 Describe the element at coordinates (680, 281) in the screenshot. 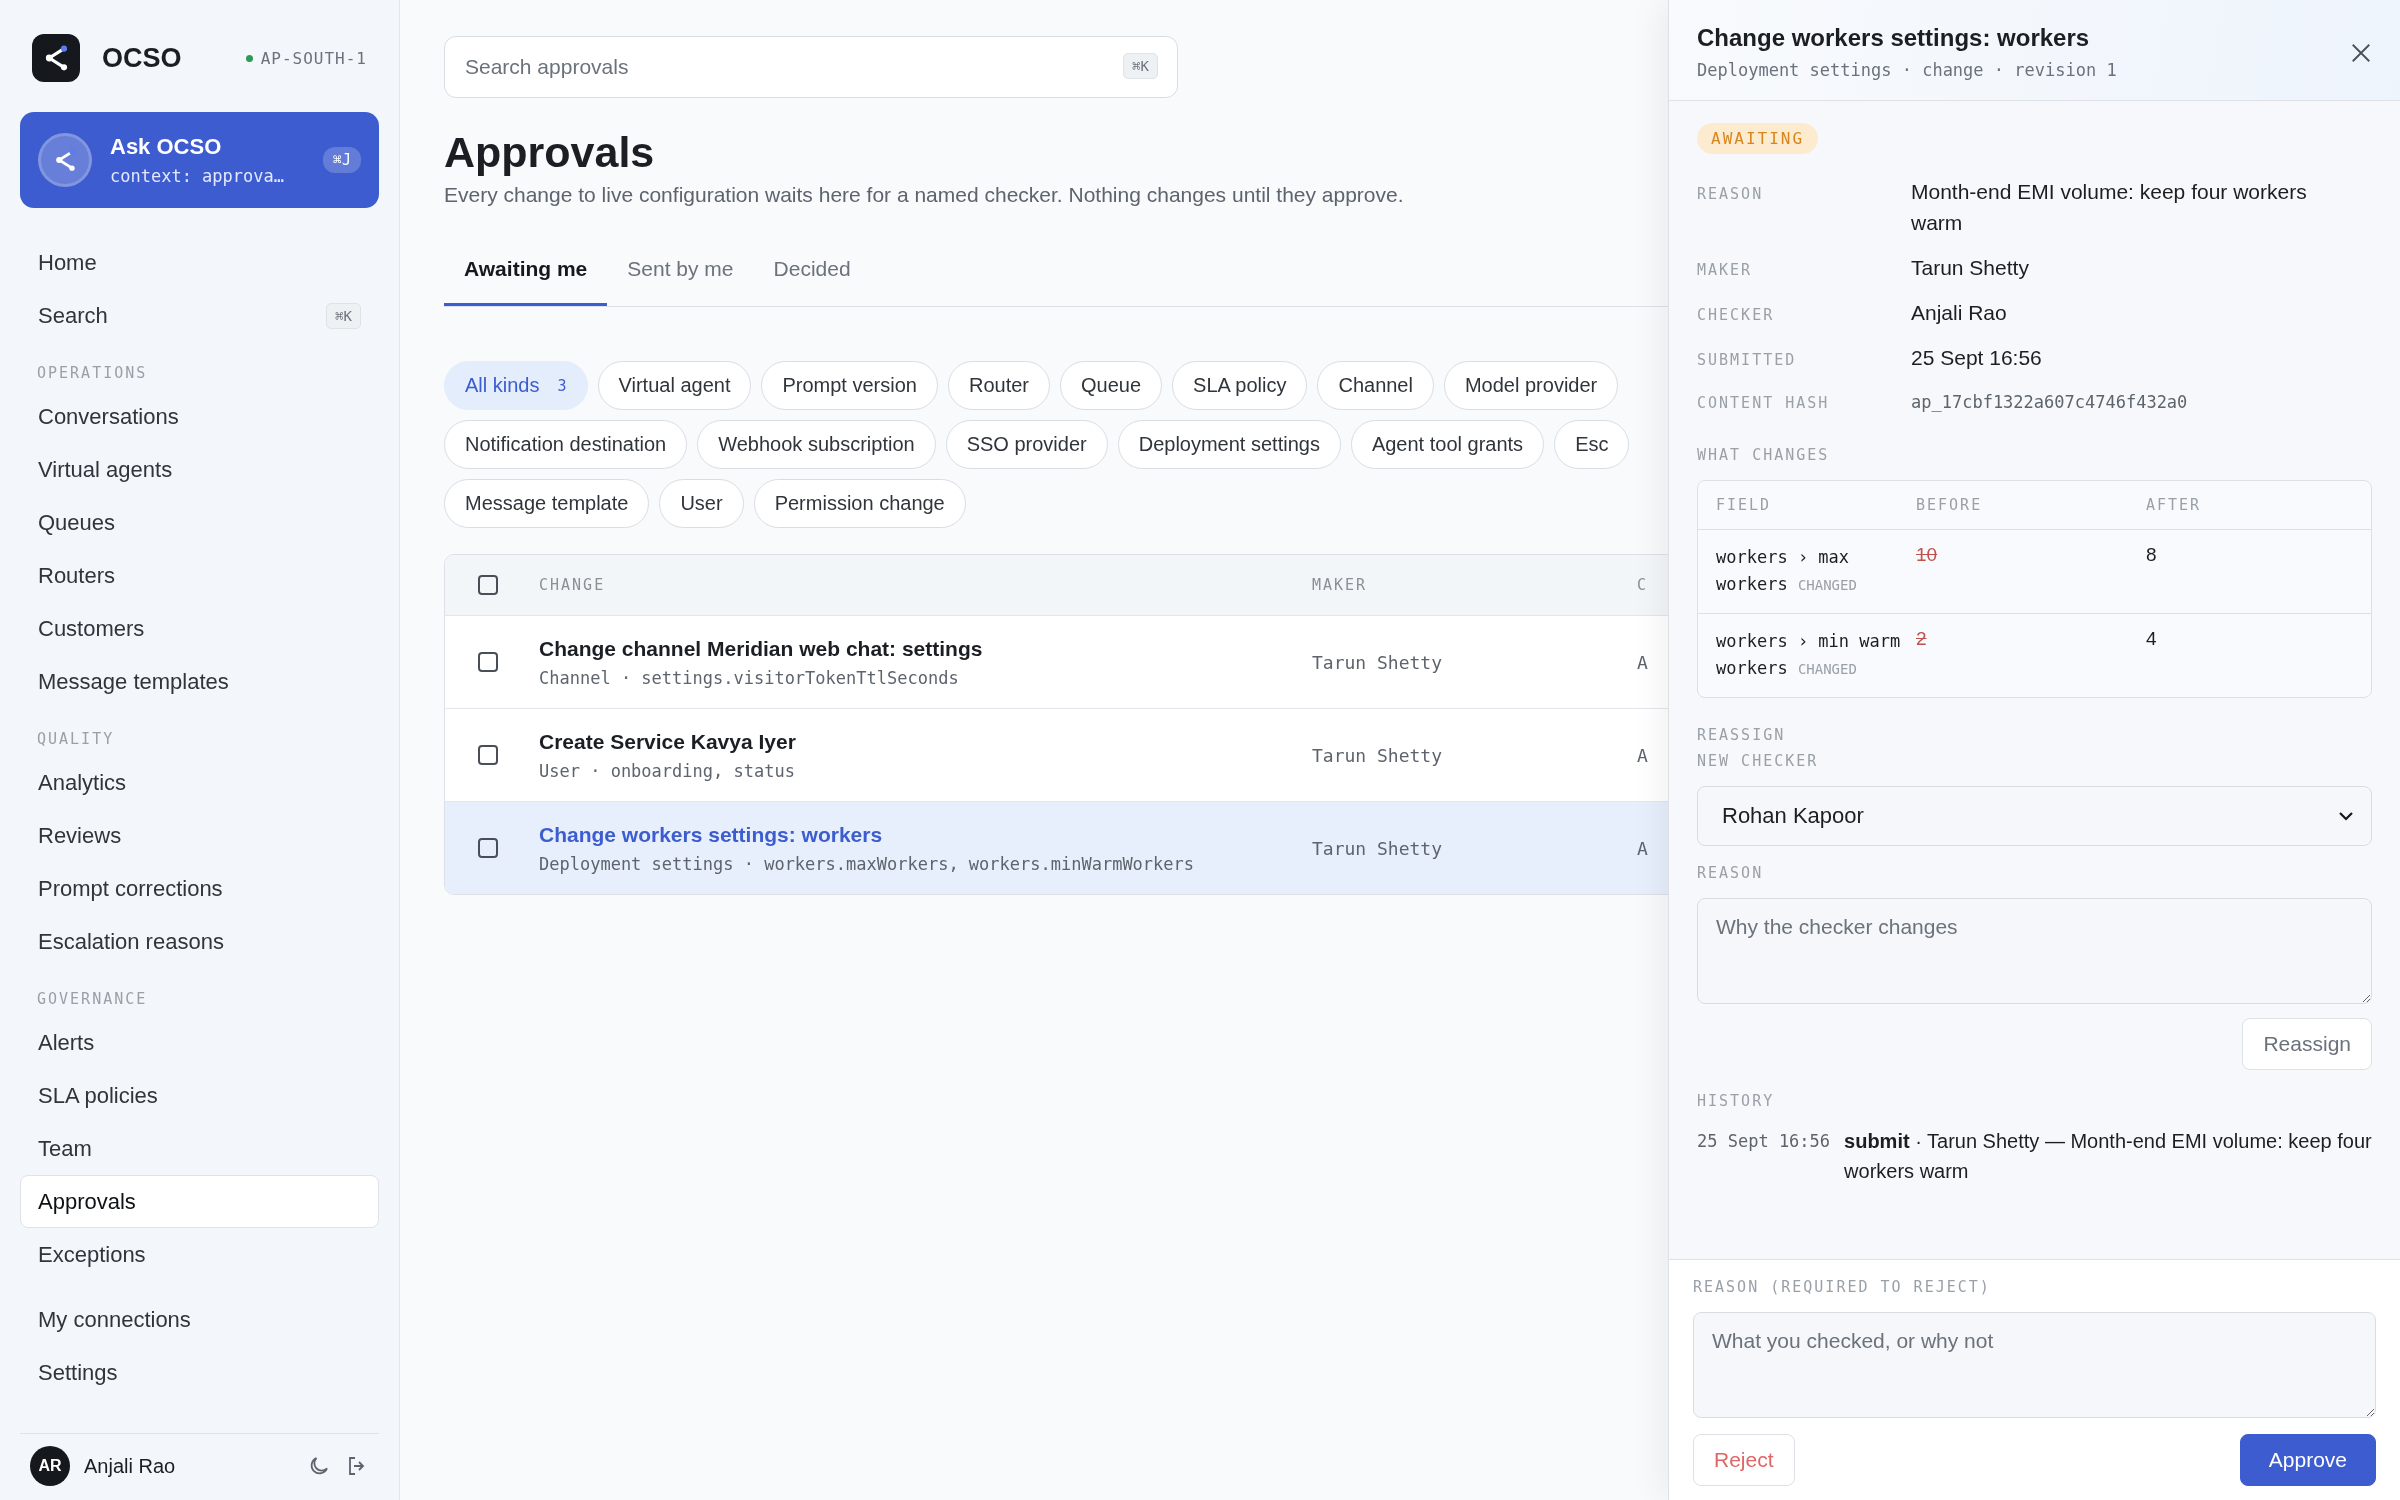

I see `tab: Sent by me` at that location.